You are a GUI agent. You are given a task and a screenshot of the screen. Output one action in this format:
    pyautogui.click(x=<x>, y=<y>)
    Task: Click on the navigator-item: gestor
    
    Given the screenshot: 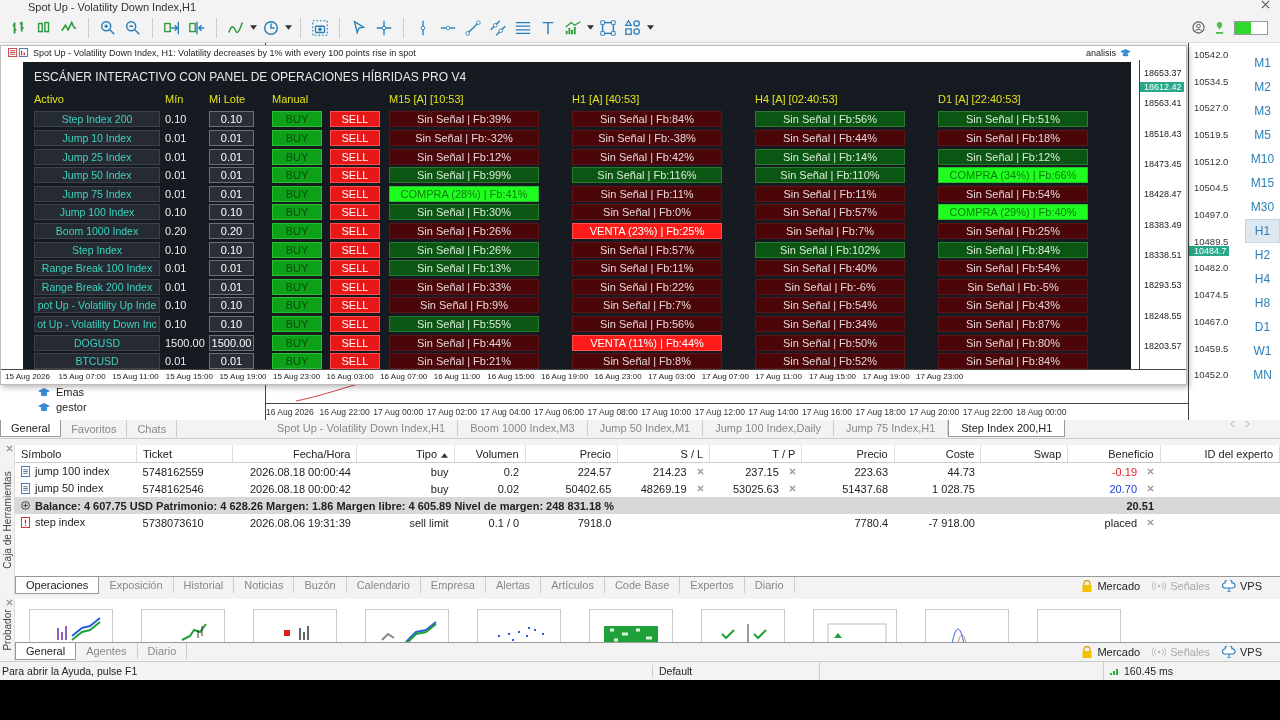 What is the action you would take?
    pyautogui.click(x=71, y=406)
    